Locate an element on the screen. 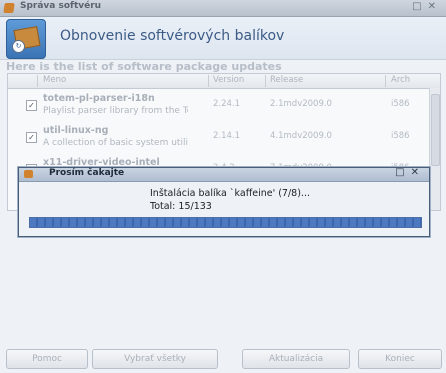  package-version: 2.24.1 is located at coordinates (227, 104).